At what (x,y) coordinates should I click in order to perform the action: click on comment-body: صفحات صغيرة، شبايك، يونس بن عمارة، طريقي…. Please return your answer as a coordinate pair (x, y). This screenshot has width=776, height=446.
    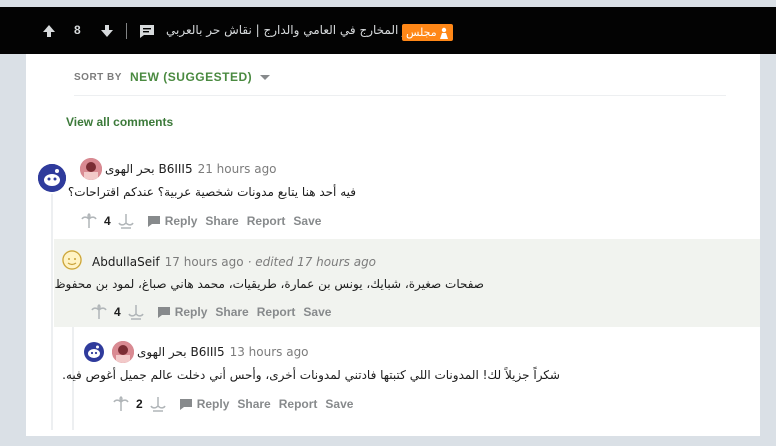
    Looking at the image, I should click on (269, 284).